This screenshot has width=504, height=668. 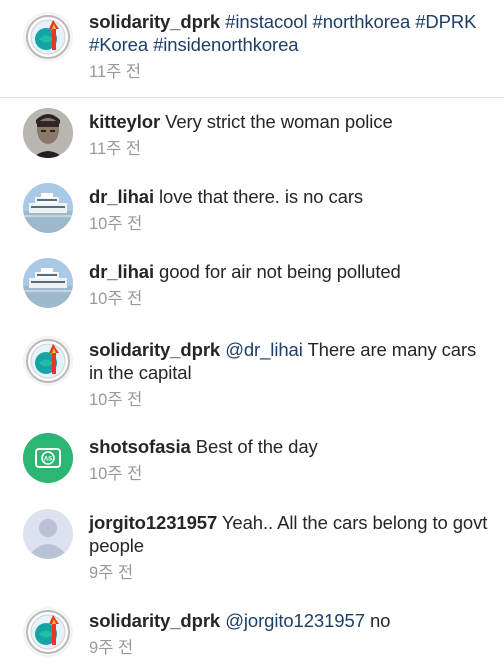 I want to click on comment-text: good for air not being polluted, so click(x=280, y=271).